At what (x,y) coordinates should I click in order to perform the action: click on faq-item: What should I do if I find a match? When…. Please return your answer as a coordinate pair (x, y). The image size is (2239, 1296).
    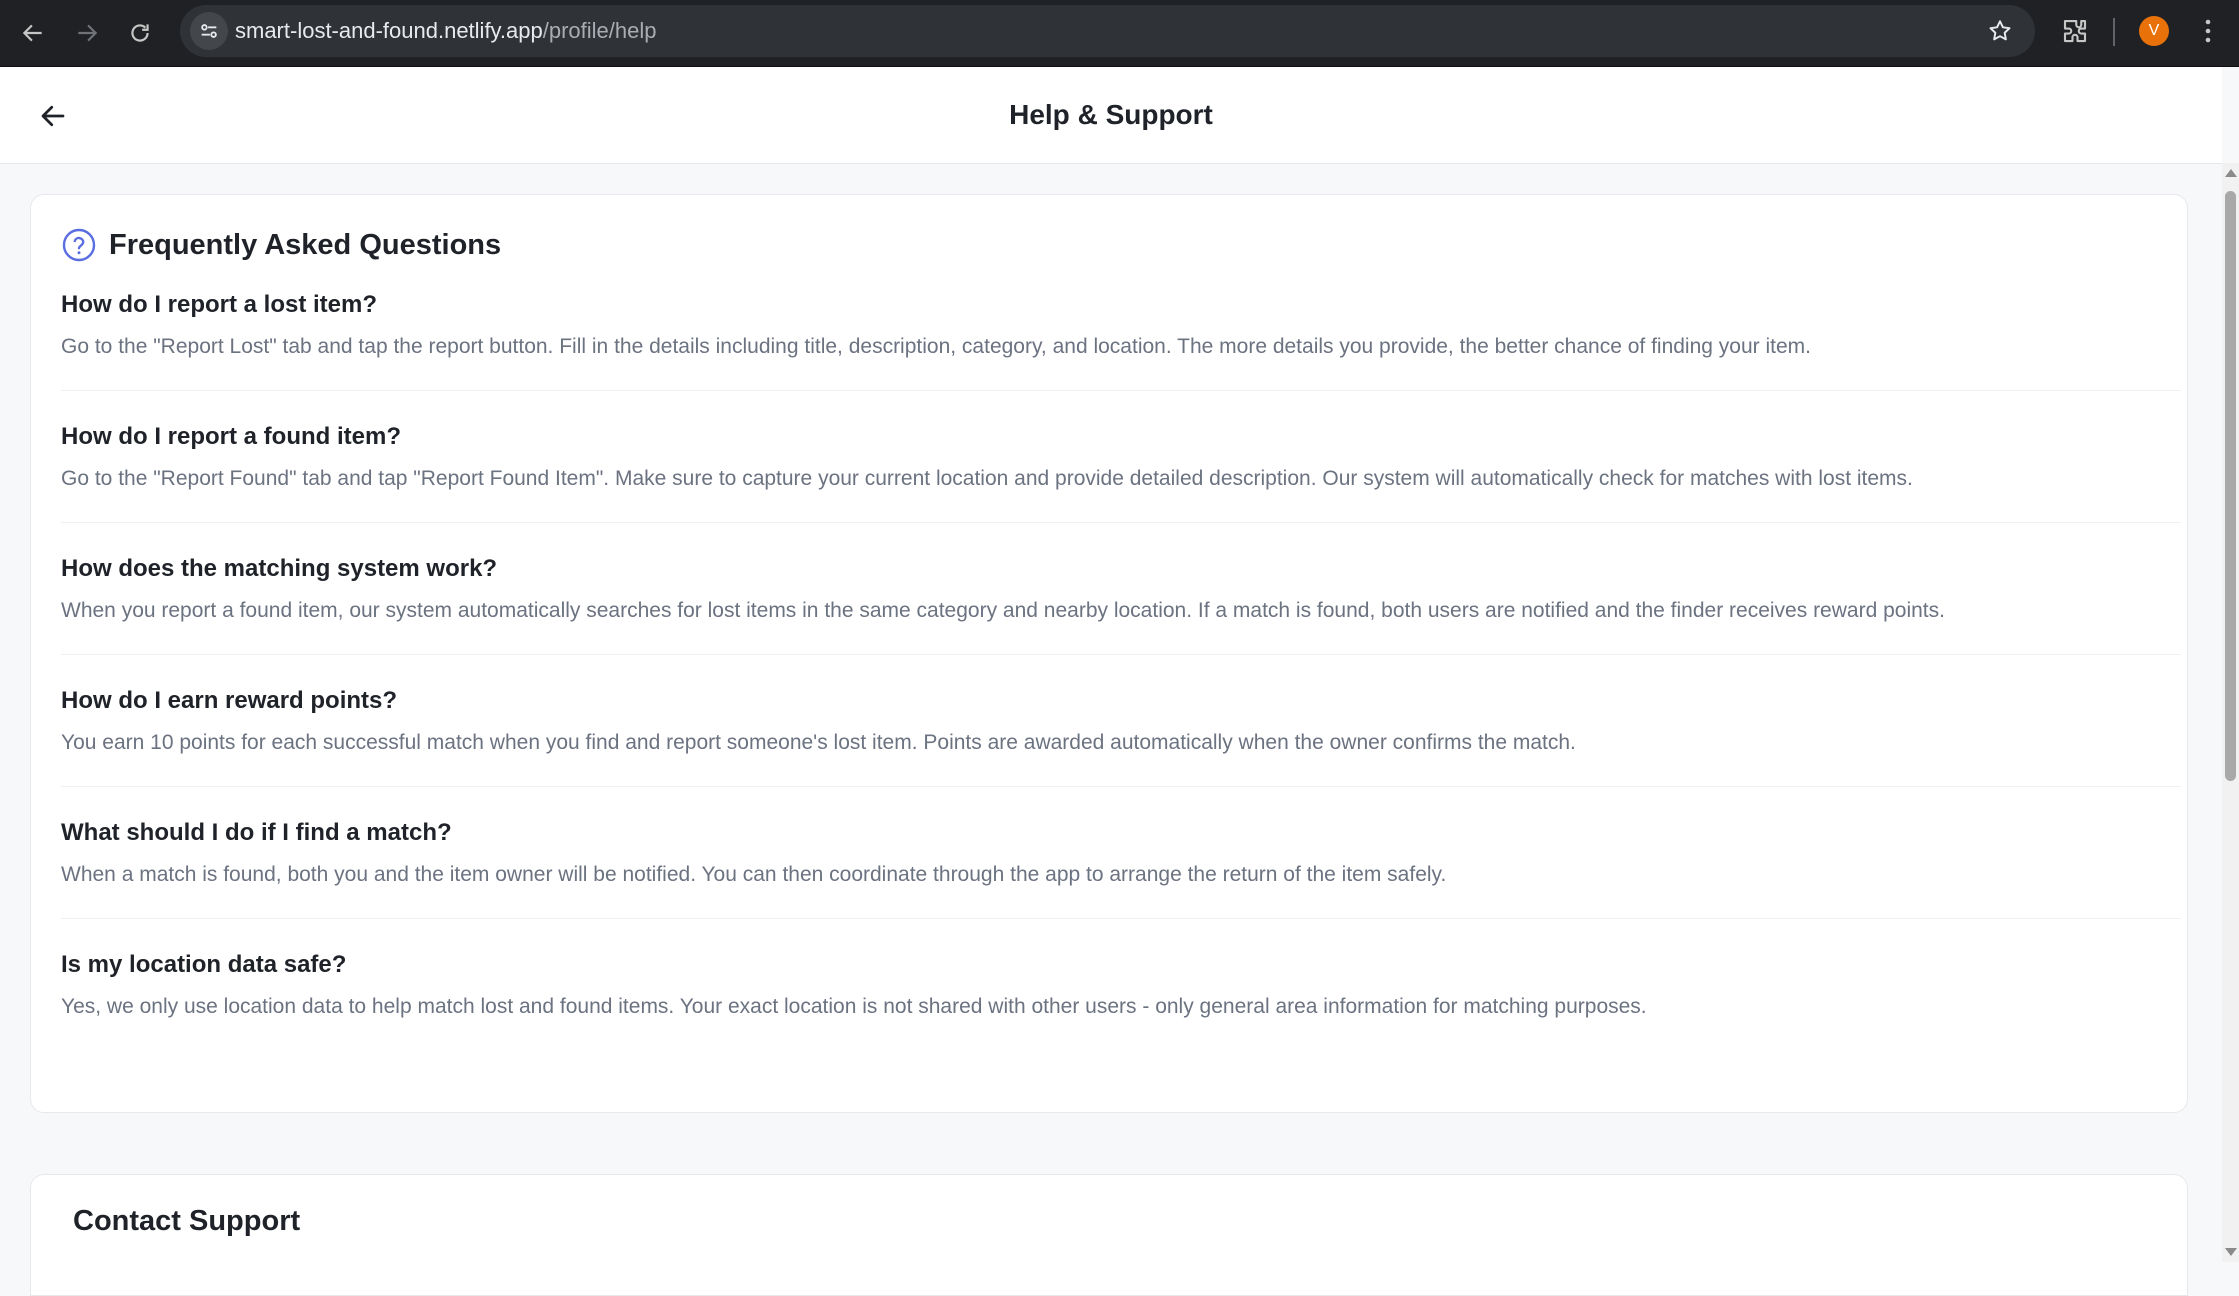
    Looking at the image, I should click on (1121, 885).